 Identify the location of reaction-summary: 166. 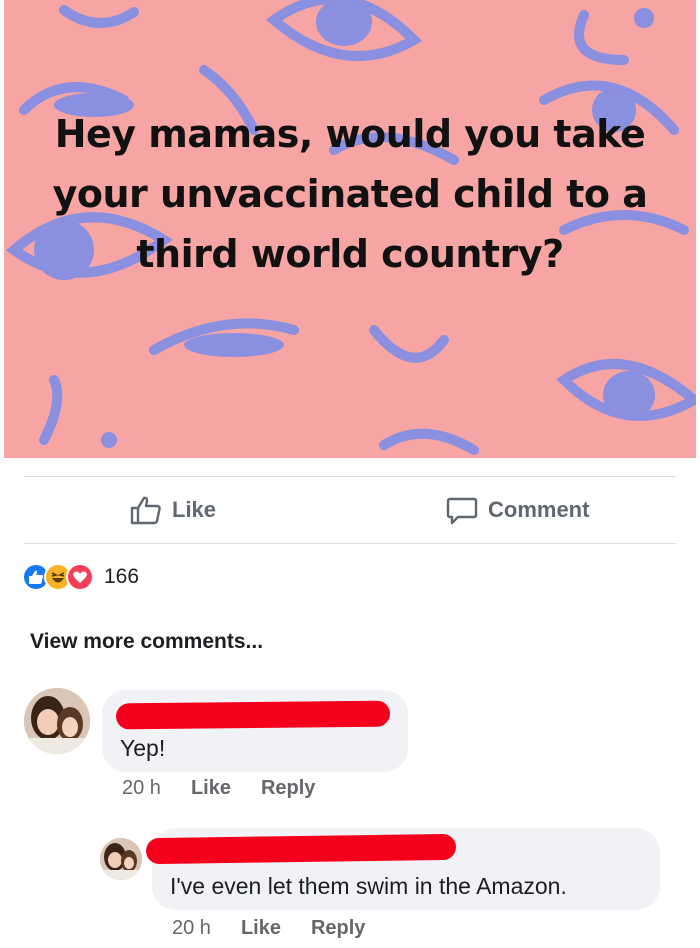
(80, 577).